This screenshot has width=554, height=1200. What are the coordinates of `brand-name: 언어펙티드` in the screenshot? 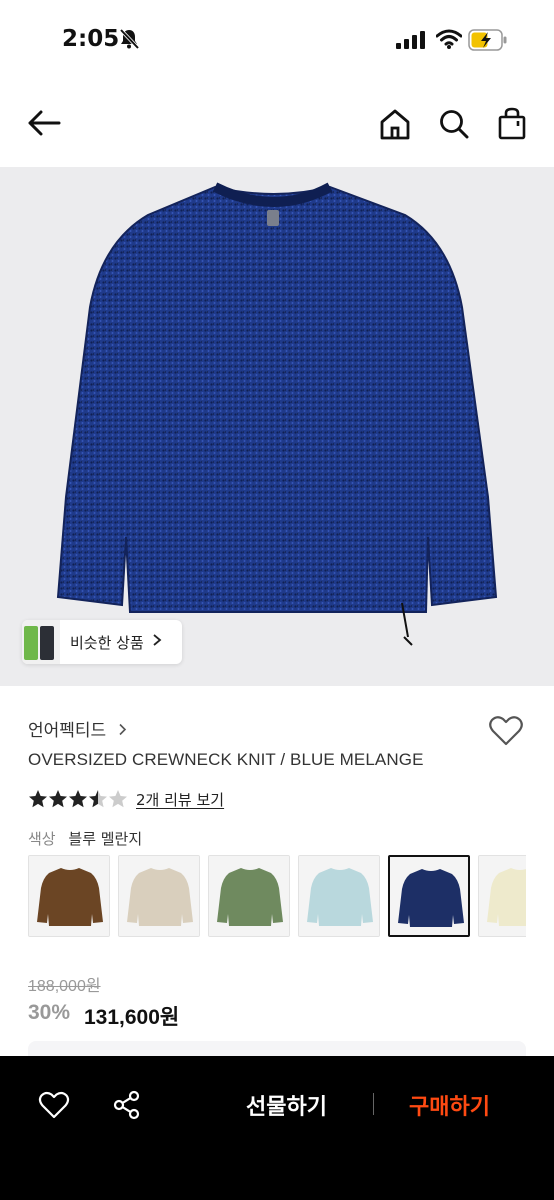 It's located at (67, 731).